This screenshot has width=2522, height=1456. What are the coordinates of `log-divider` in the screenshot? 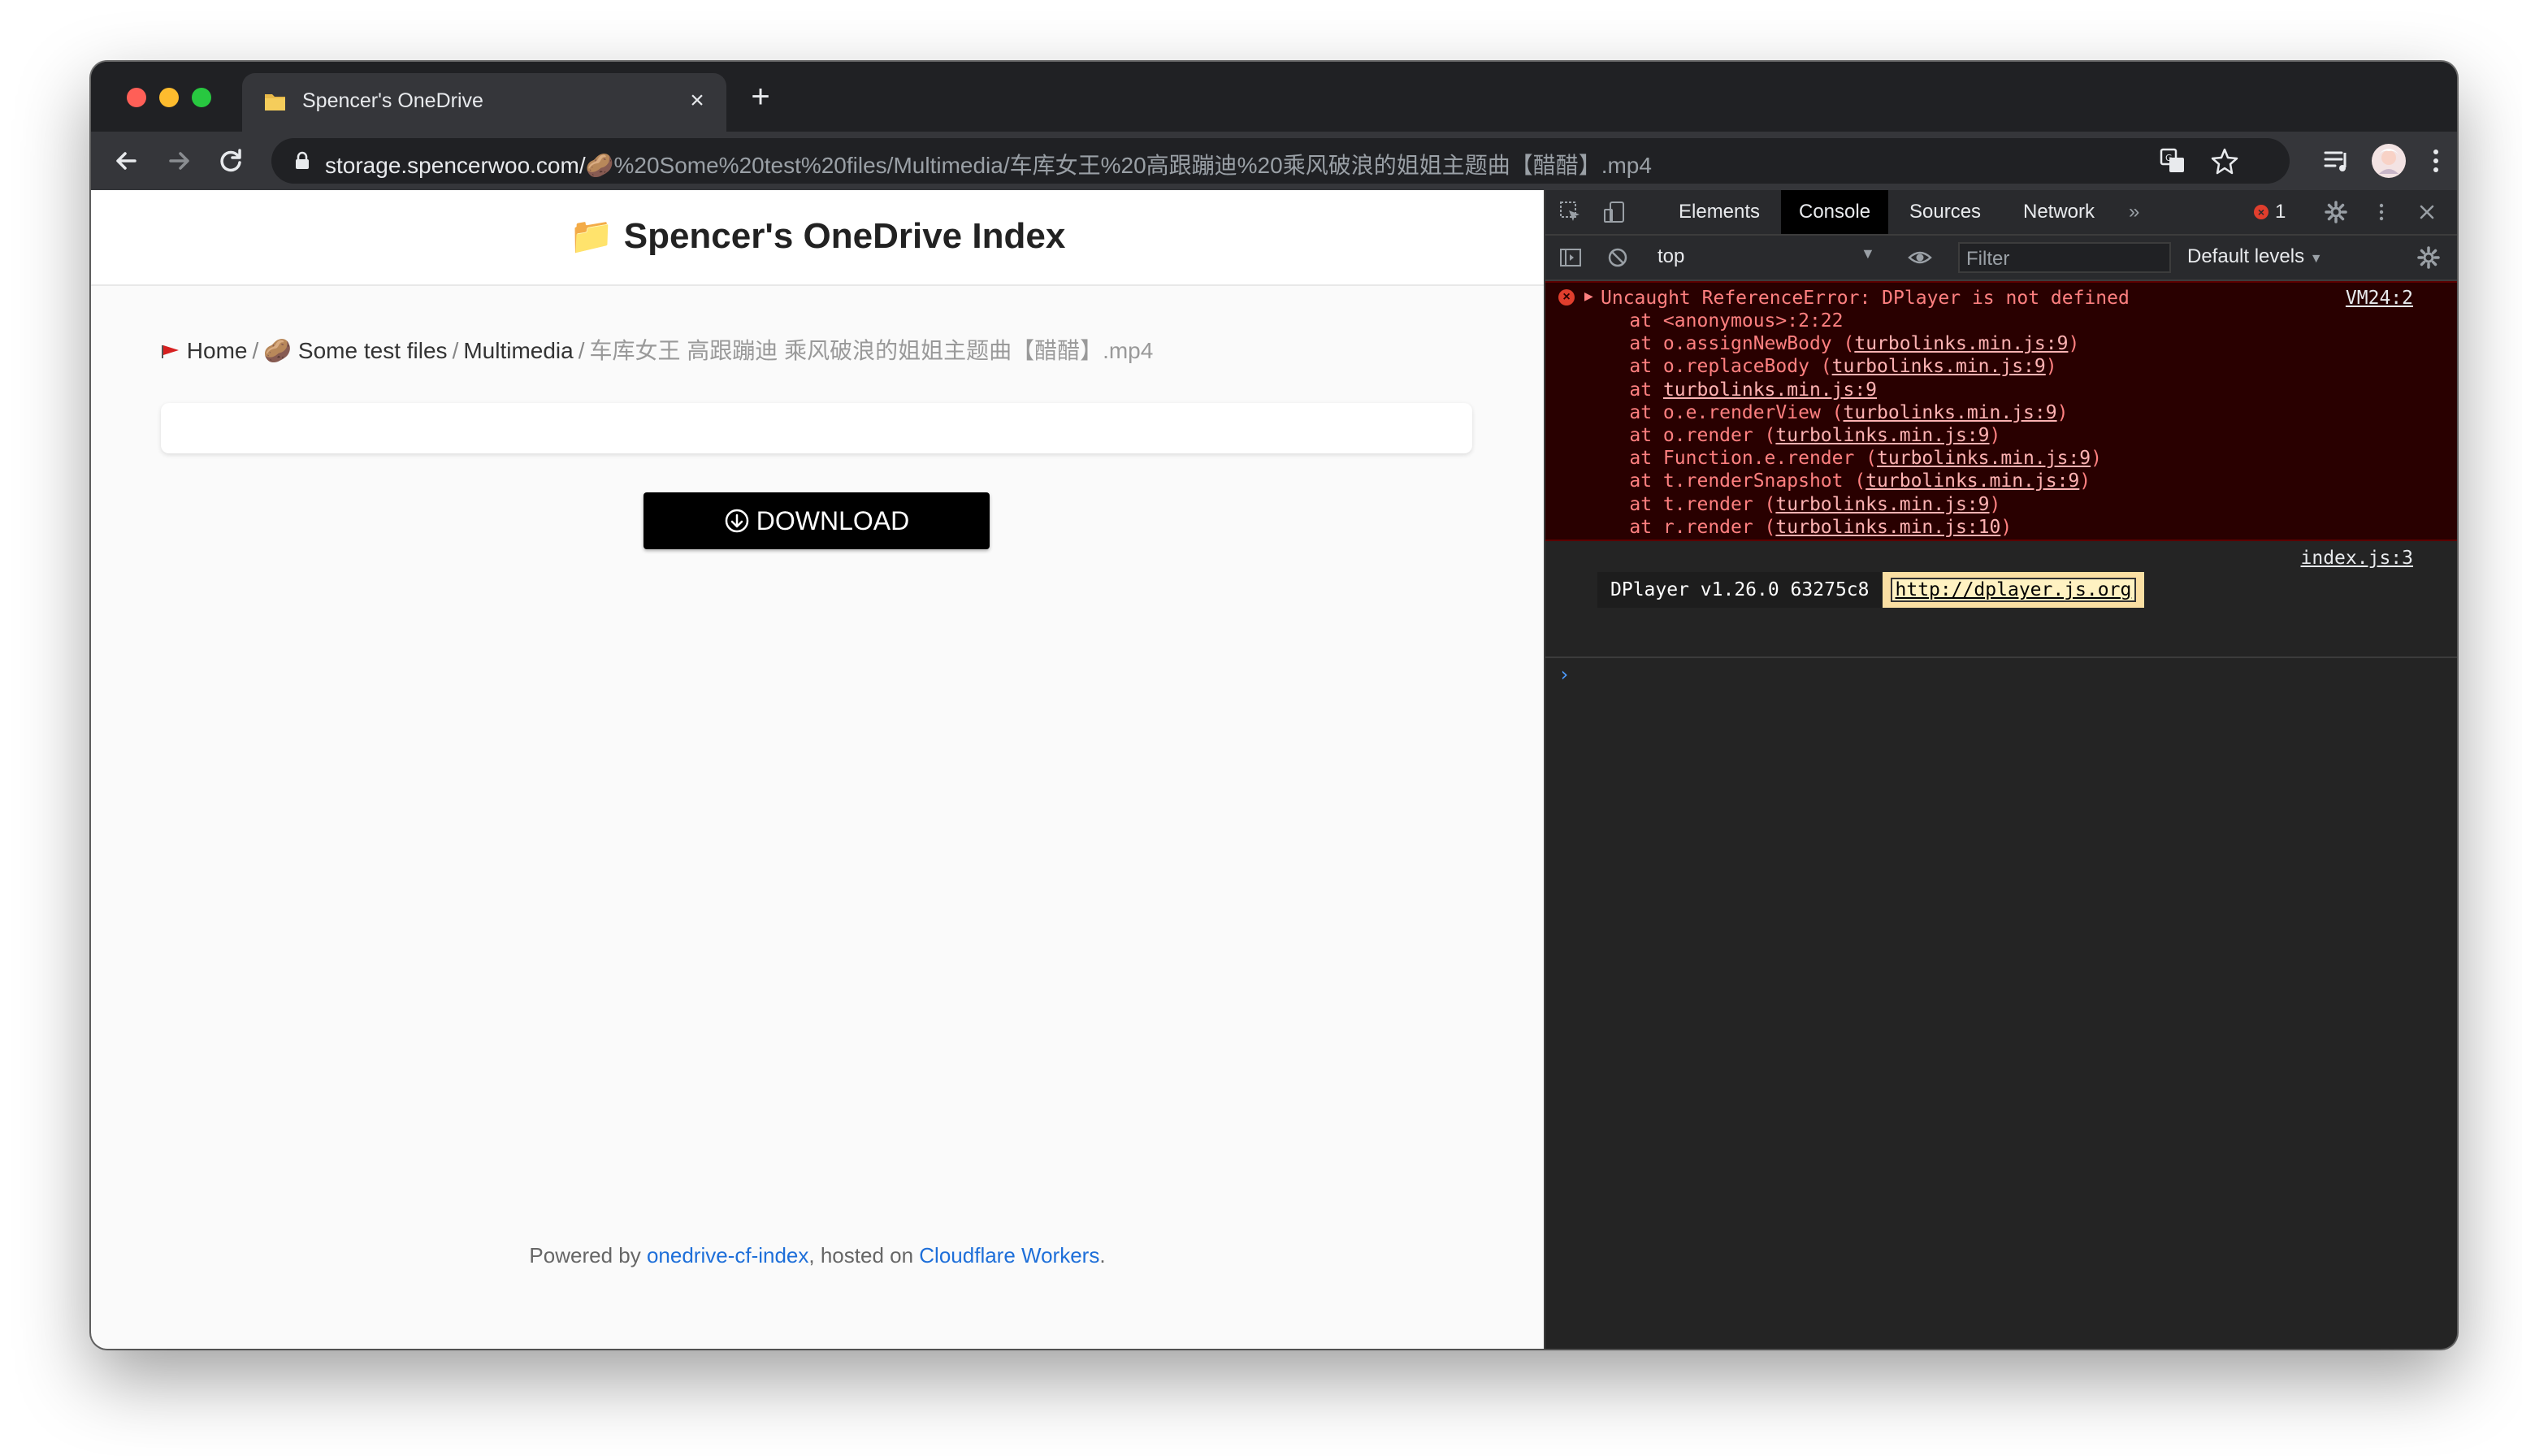 It's located at (2001, 657).